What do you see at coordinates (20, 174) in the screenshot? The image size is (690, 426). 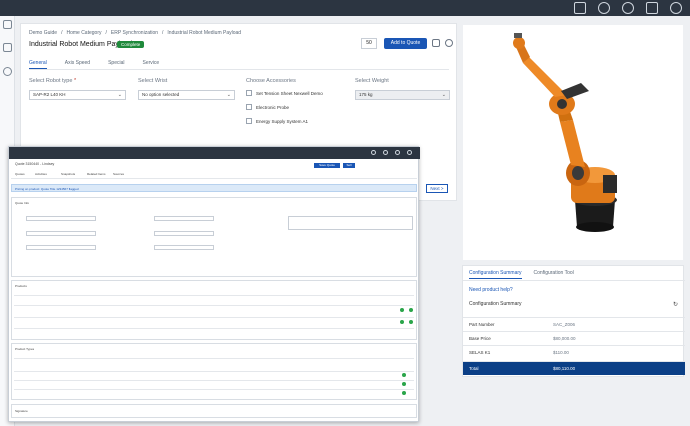 I see `quote-tab: Quotes` at bounding box center [20, 174].